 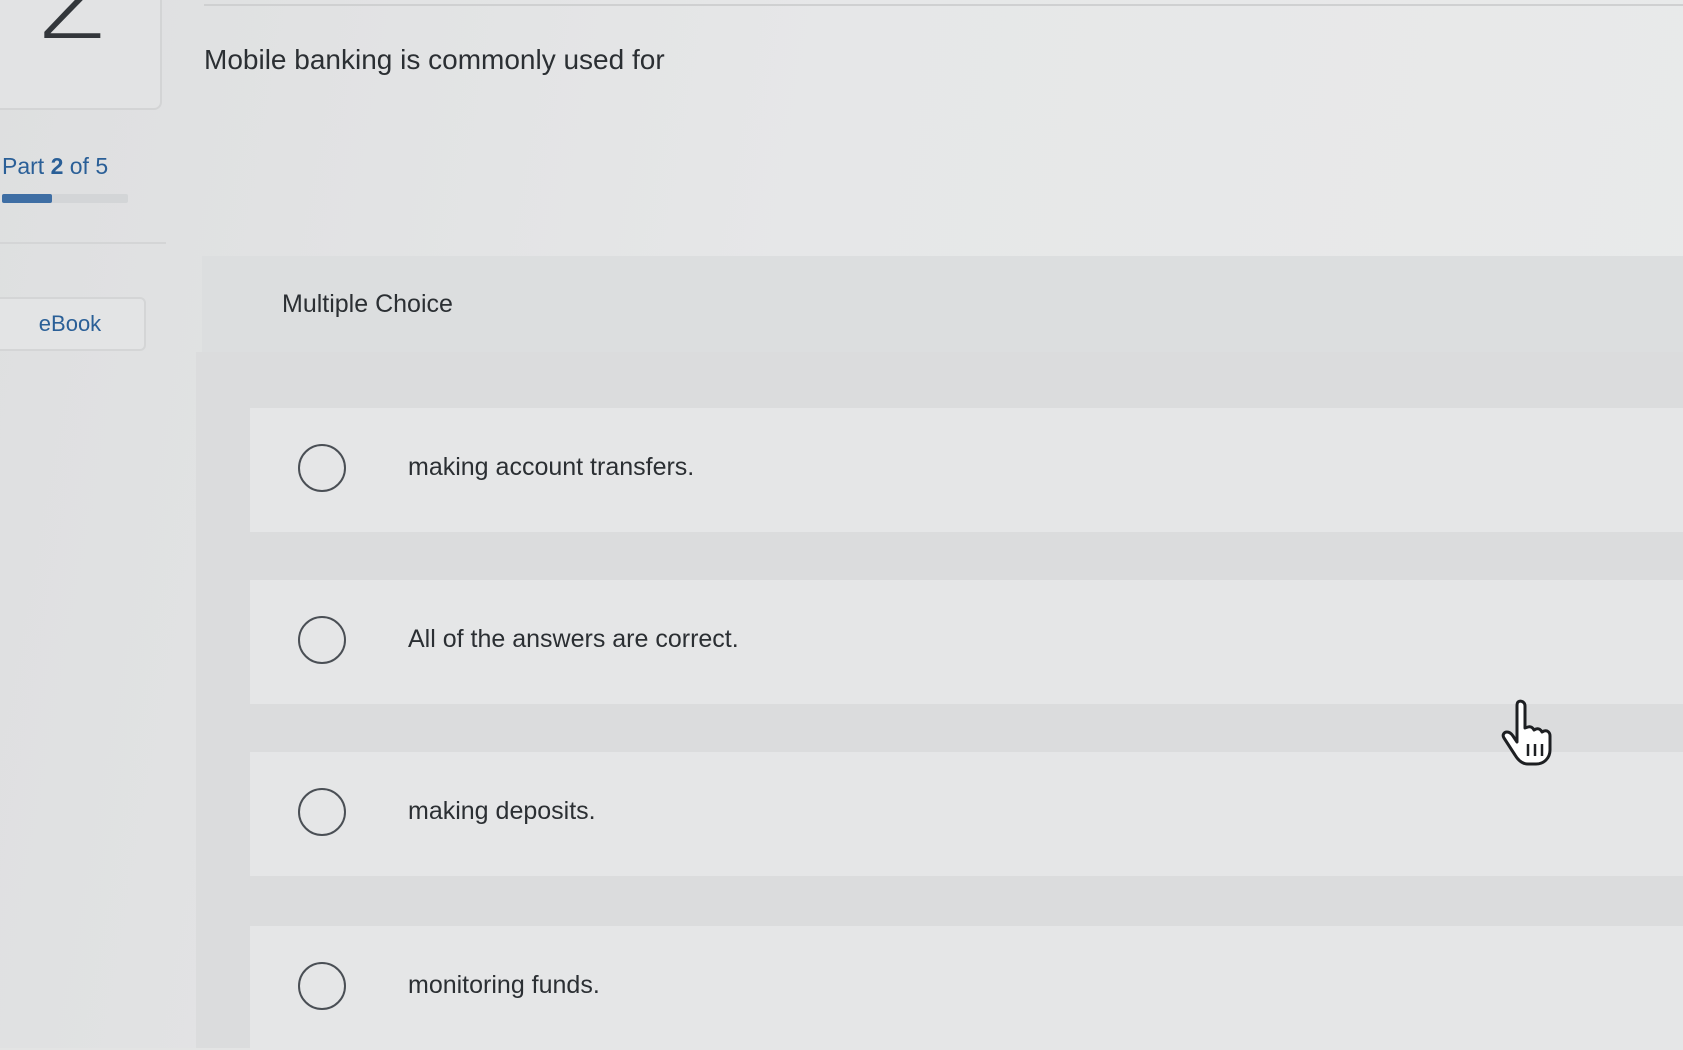 I want to click on answer-option-label: monitoring funds., so click(x=504, y=985).